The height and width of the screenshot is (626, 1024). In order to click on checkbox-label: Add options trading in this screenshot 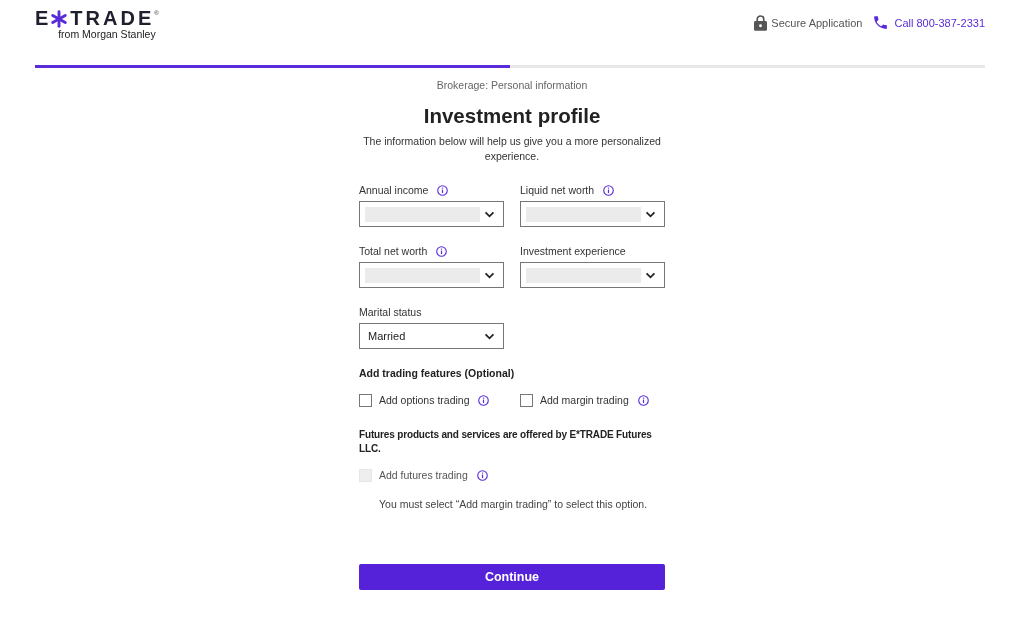, I will do `click(424, 400)`.